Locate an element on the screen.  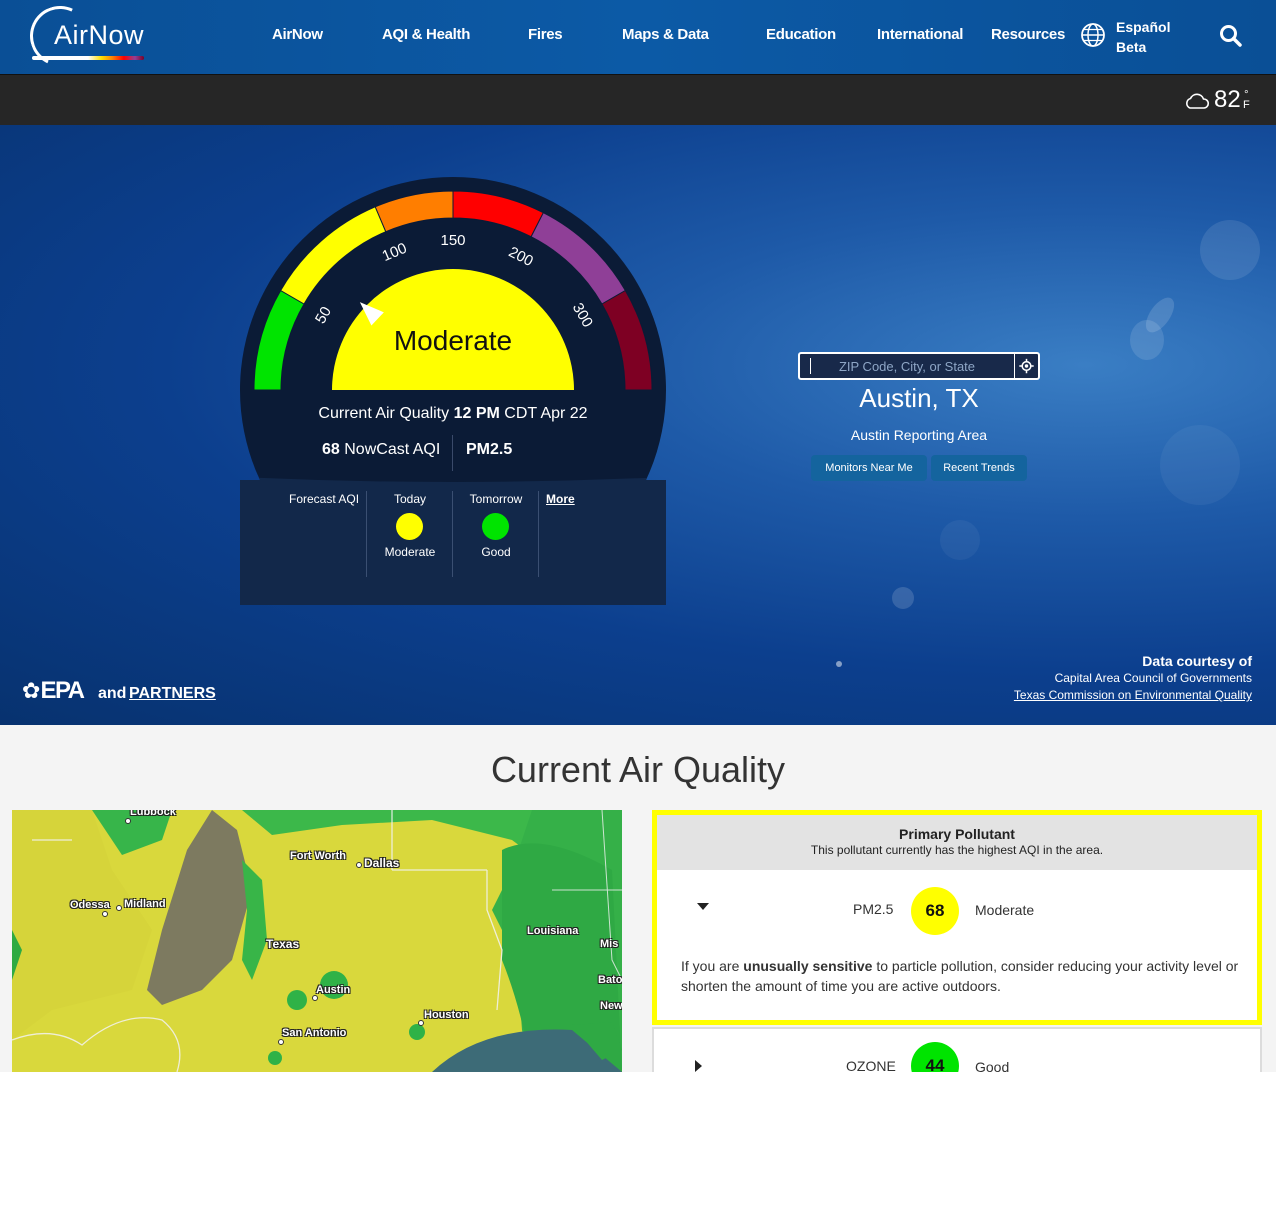
nowcast-aqi: 68 NowCast AQI is located at coordinates (381, 450).